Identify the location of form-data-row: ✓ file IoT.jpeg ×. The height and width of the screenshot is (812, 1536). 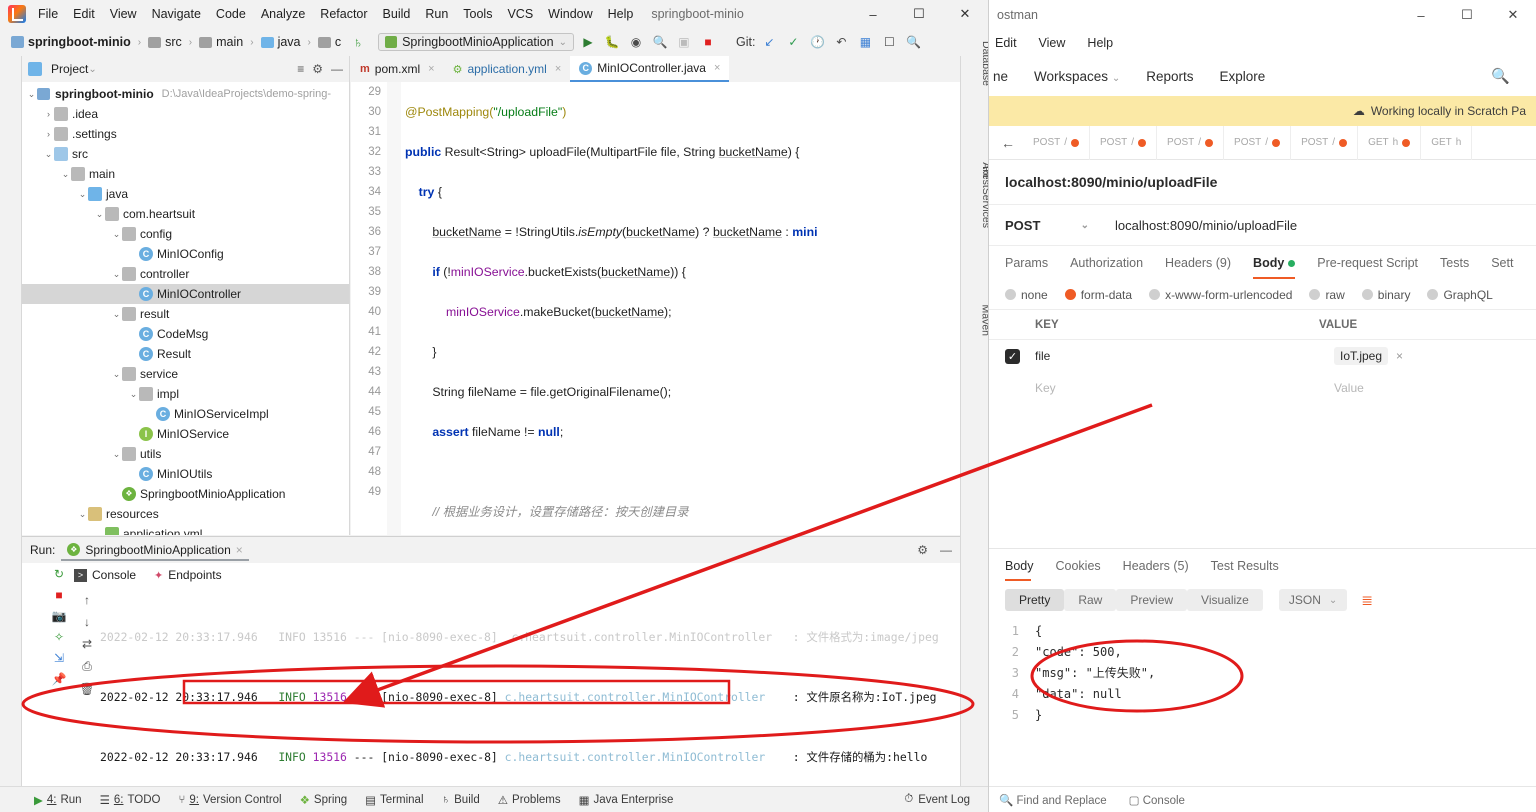
(1262, 356).